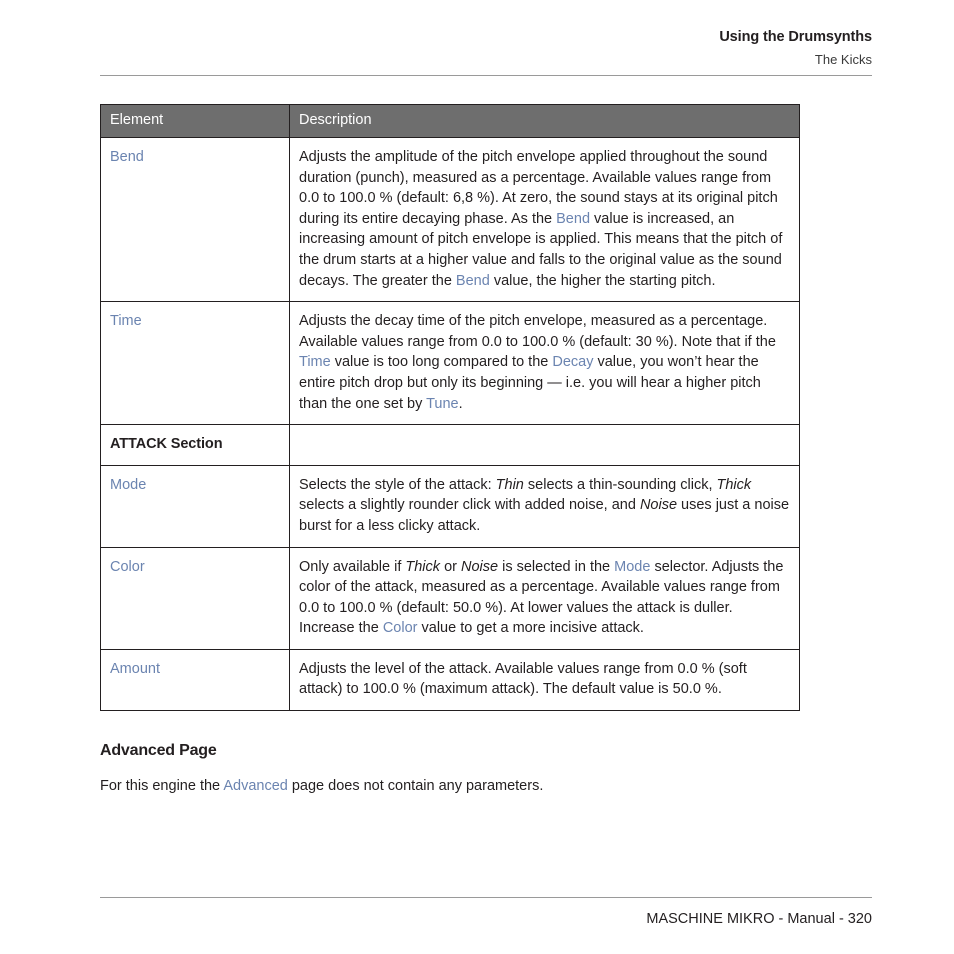 This screenshot has width=954, height=954. What do you see at coordinates (195, 363) in the screenshot?
I see `cell-element: Time` at bounding box center [195, 363].